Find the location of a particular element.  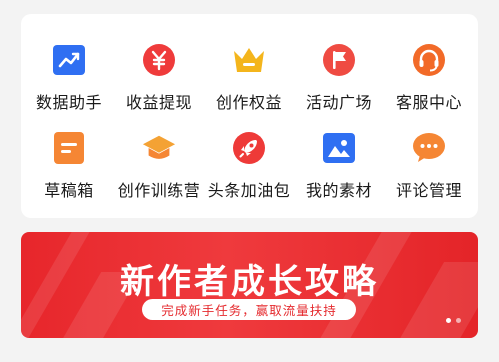

tool-activity-square: 活动广场 is located at coordinates (339, 83).